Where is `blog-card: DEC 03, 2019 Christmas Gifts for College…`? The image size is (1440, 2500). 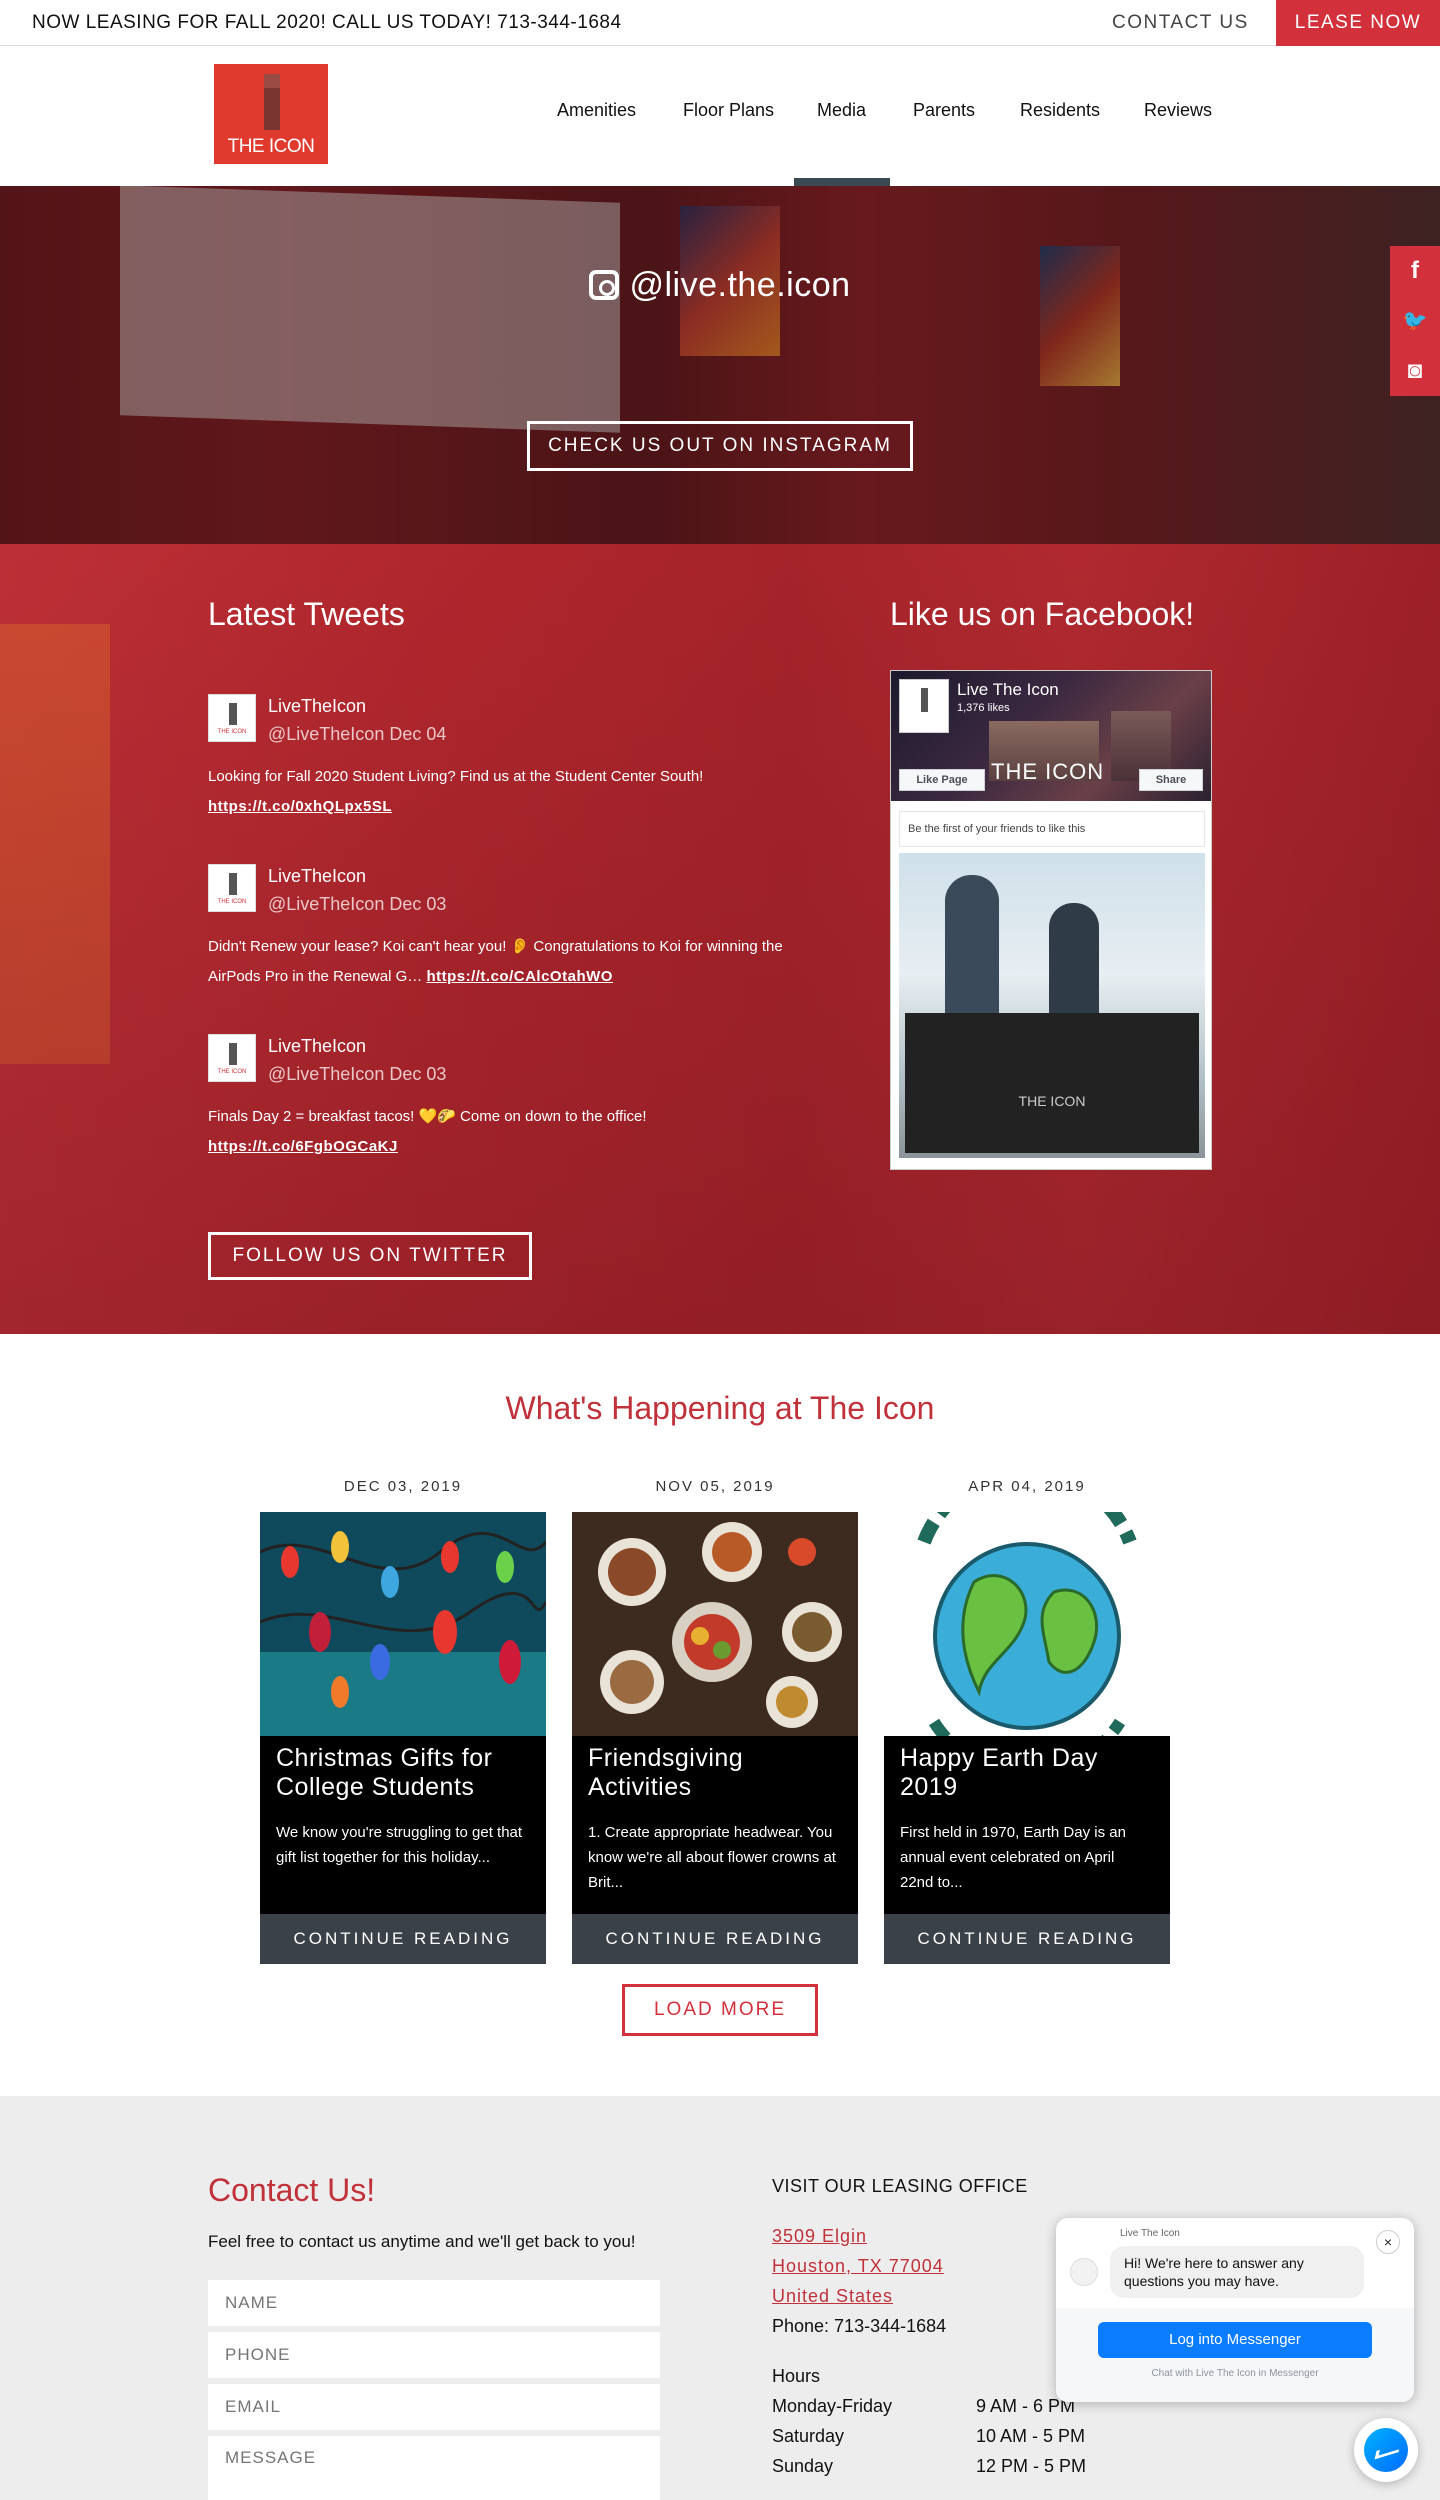
blog-card: DEC 03, 2019 Christmas Gifts for College… is located at coordinates (403, 1719).